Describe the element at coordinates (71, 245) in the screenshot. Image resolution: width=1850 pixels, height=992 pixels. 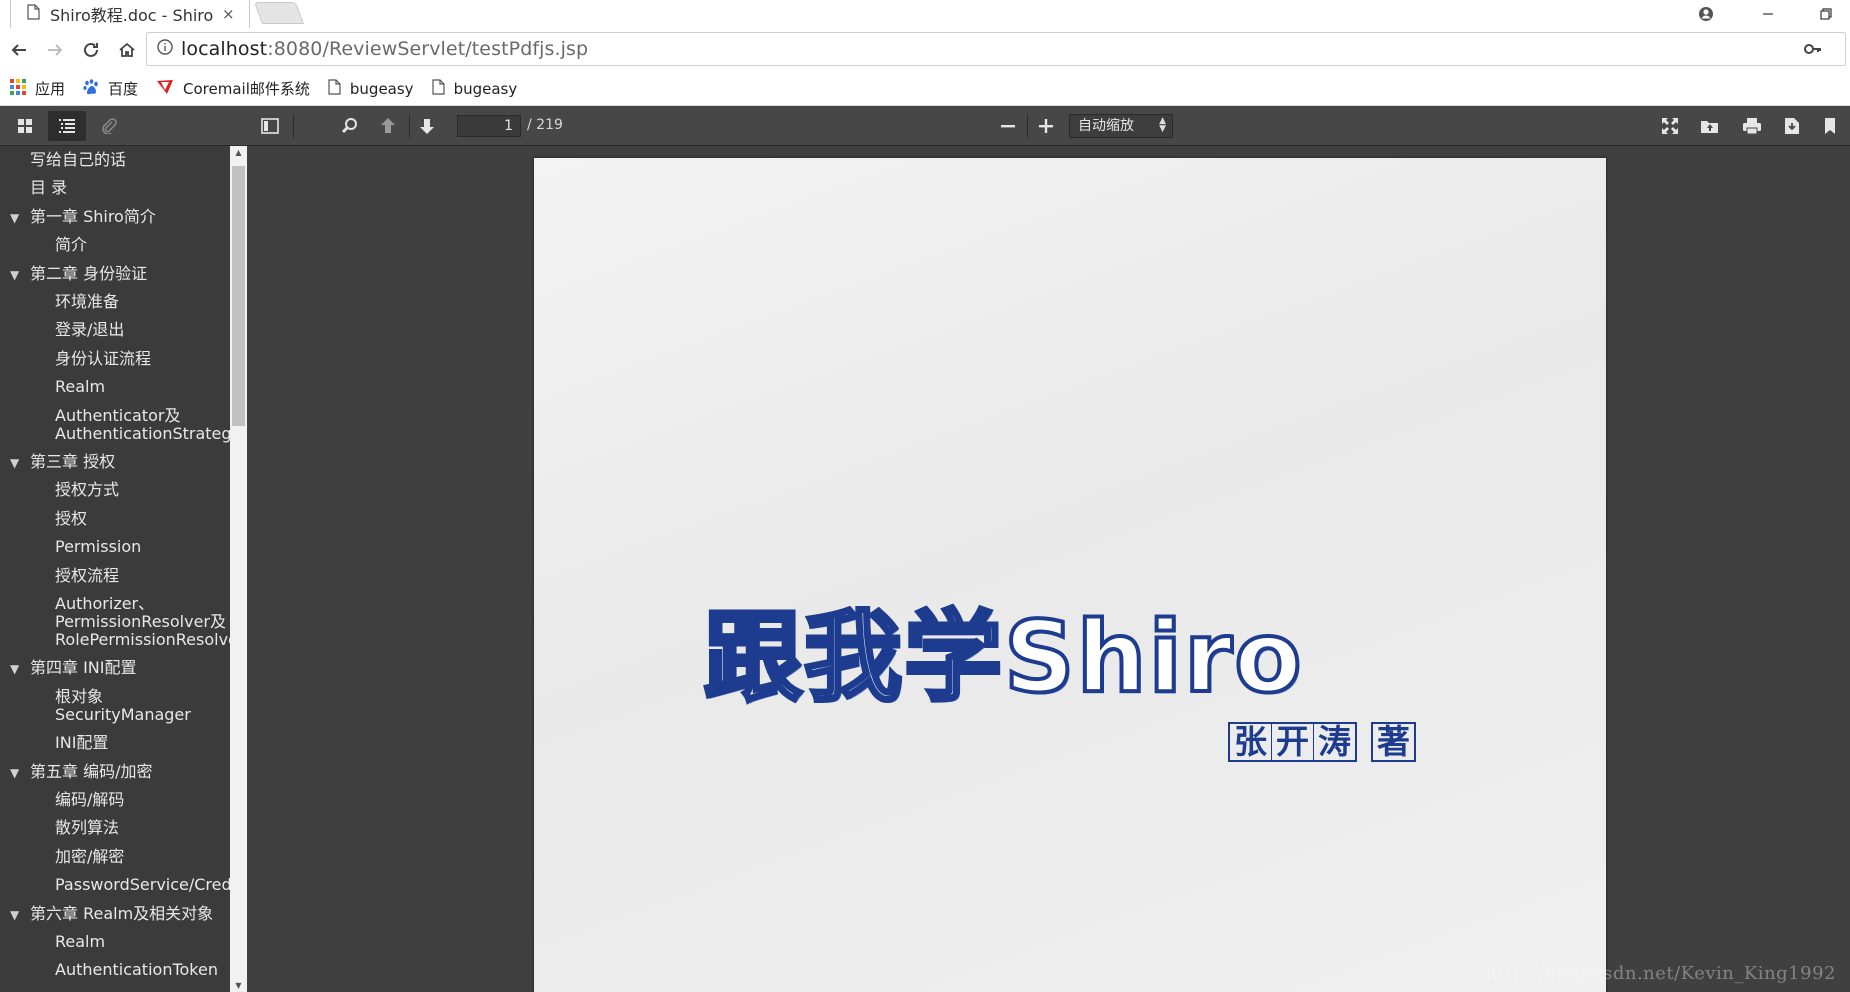
I see `outline-item-label: 简介` at that location.